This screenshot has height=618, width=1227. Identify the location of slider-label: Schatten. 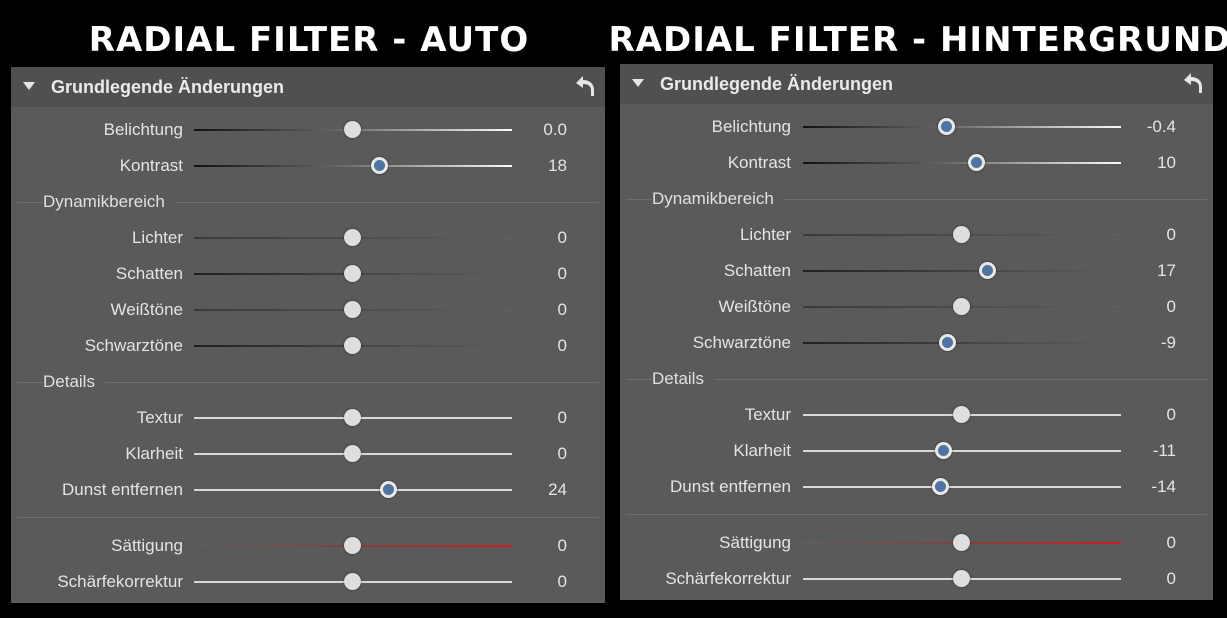
(757, 270).